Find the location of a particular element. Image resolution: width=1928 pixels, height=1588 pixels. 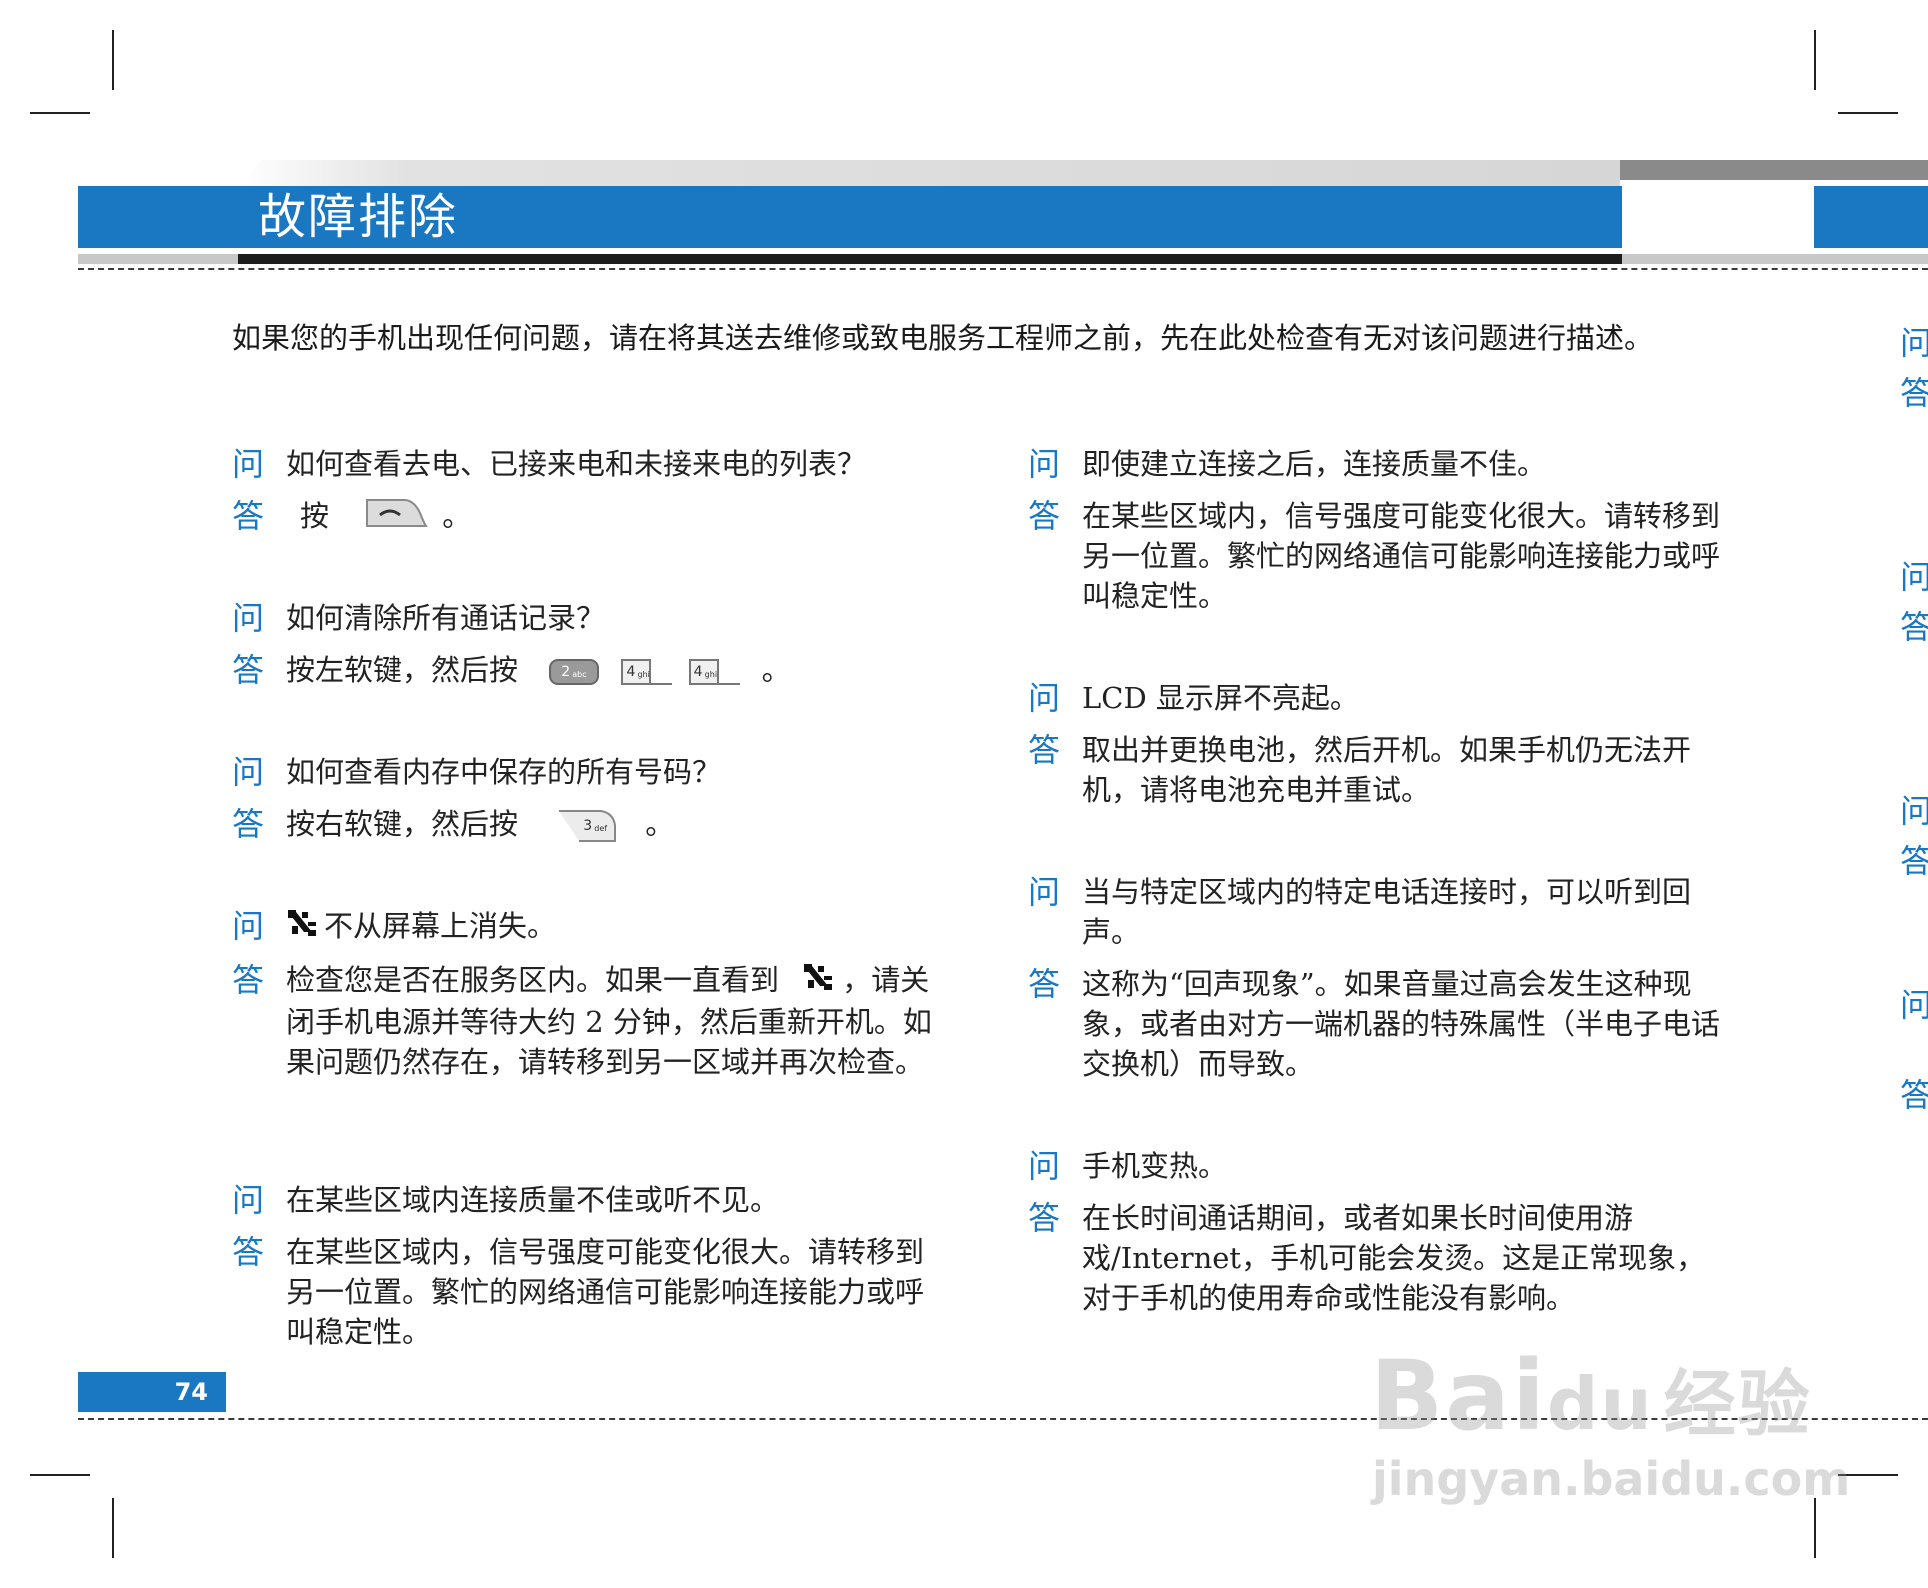

title-banner-edge is located at coordinates (1871, 217).